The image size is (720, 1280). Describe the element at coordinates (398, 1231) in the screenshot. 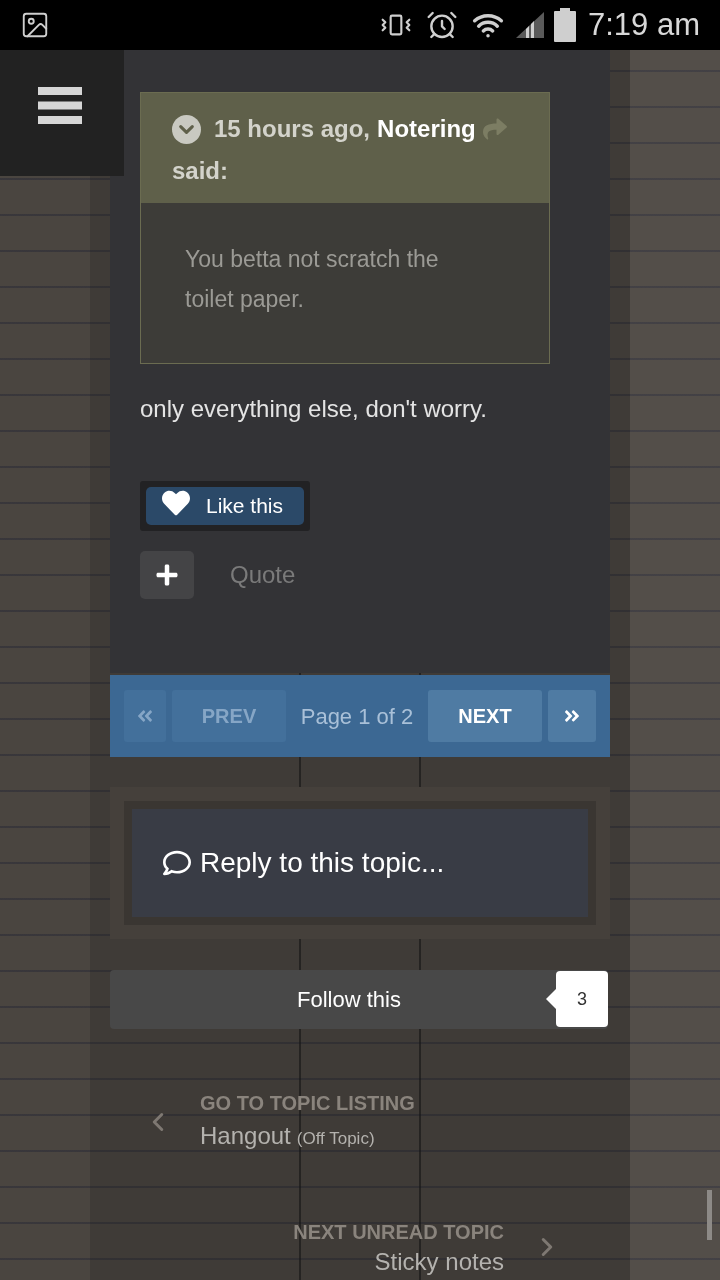

I see `nav-caption: NEXT UNREAD TOPIC` at that location.